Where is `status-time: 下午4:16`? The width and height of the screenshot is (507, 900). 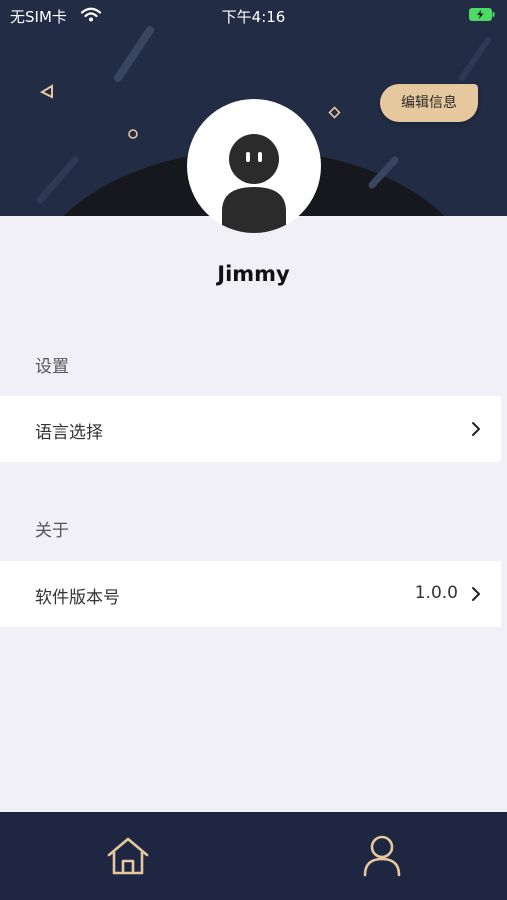 status-time: 下午4:16 is located at coordinates (253, 17).